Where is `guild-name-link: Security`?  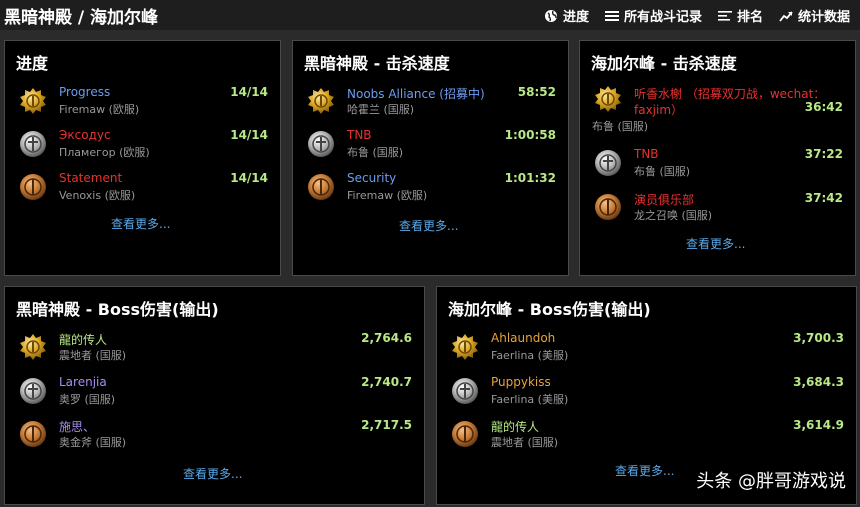
guild-name-link: Security is located at coordinates (371, 178).